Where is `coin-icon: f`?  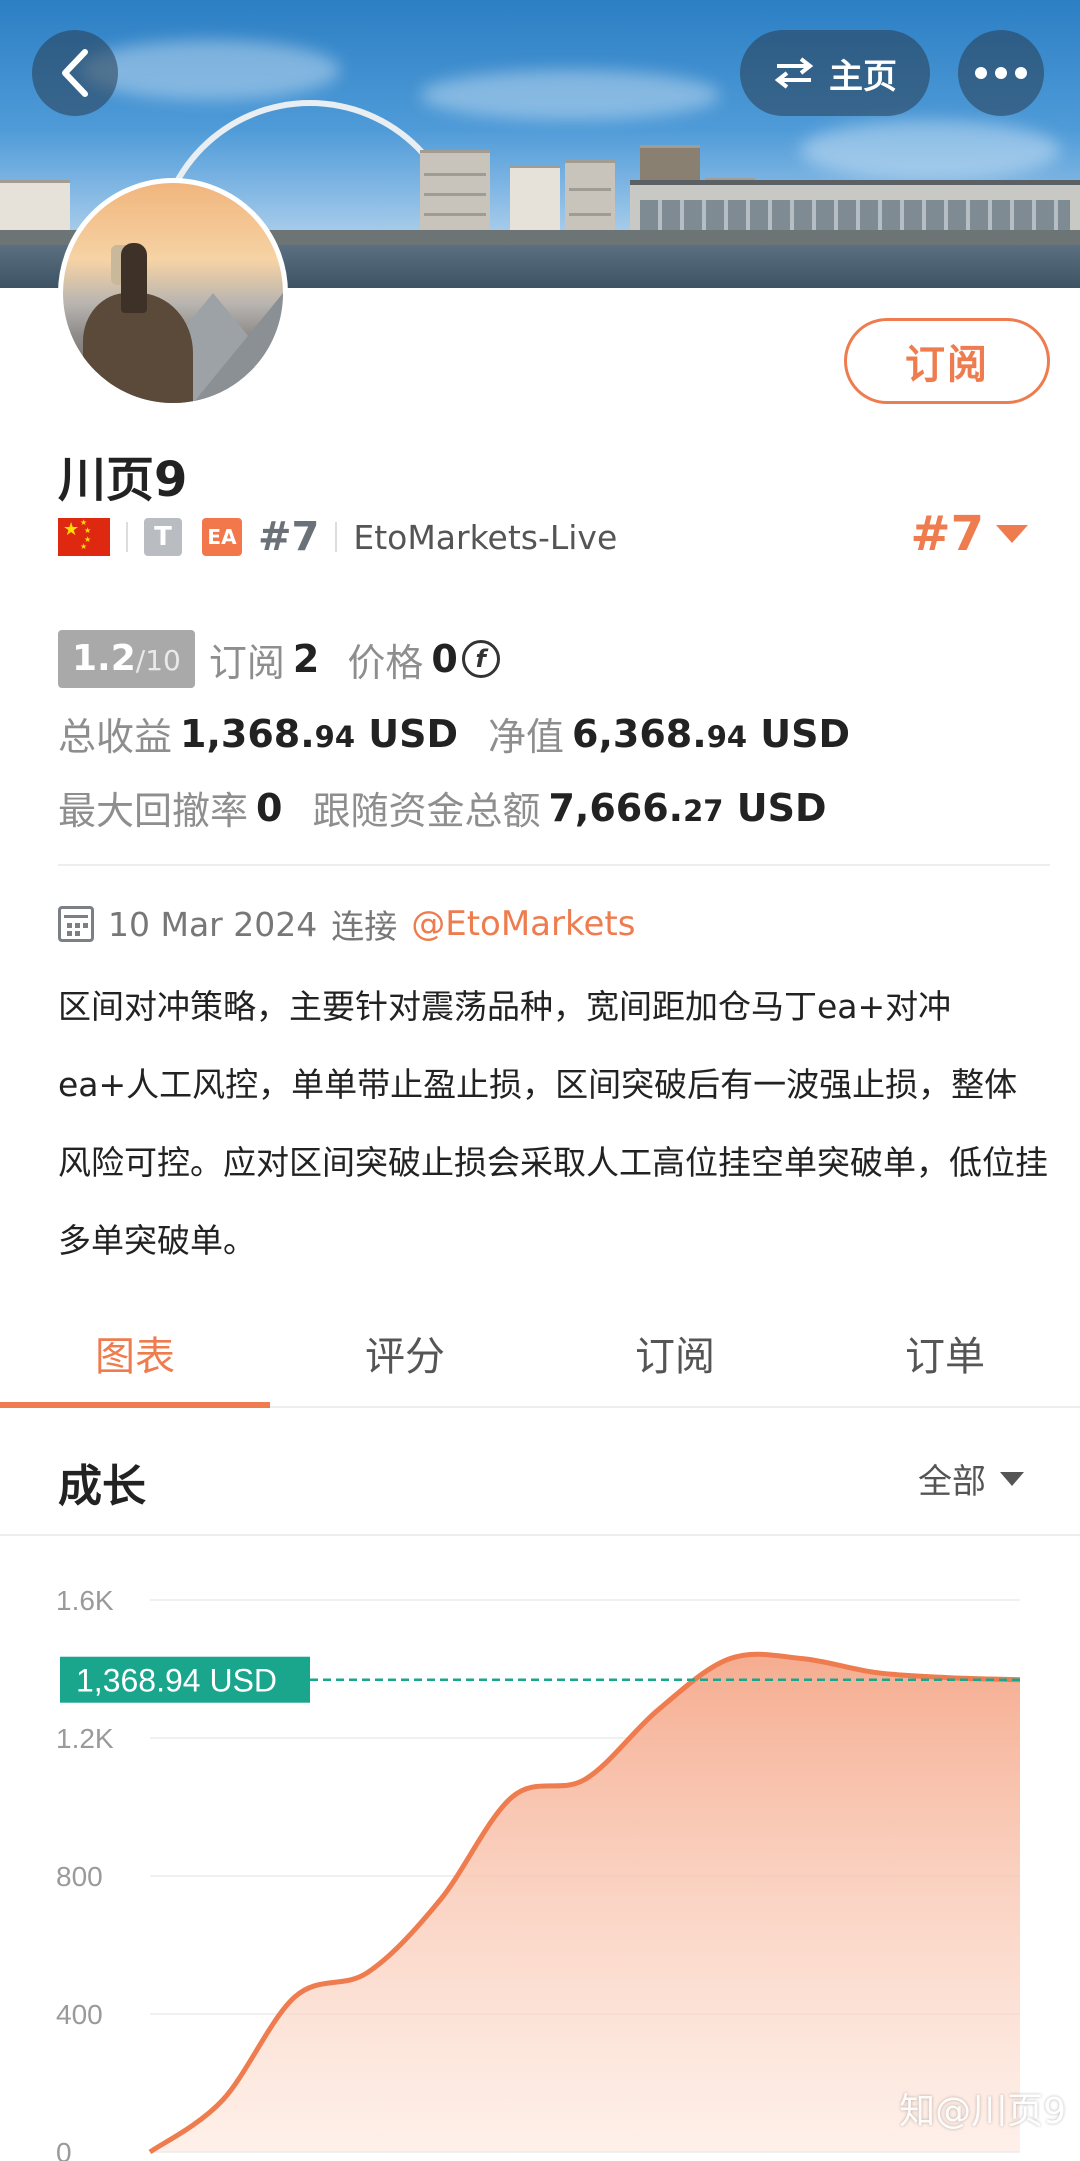 coin-icon: f is located at coordinates (480, 659).